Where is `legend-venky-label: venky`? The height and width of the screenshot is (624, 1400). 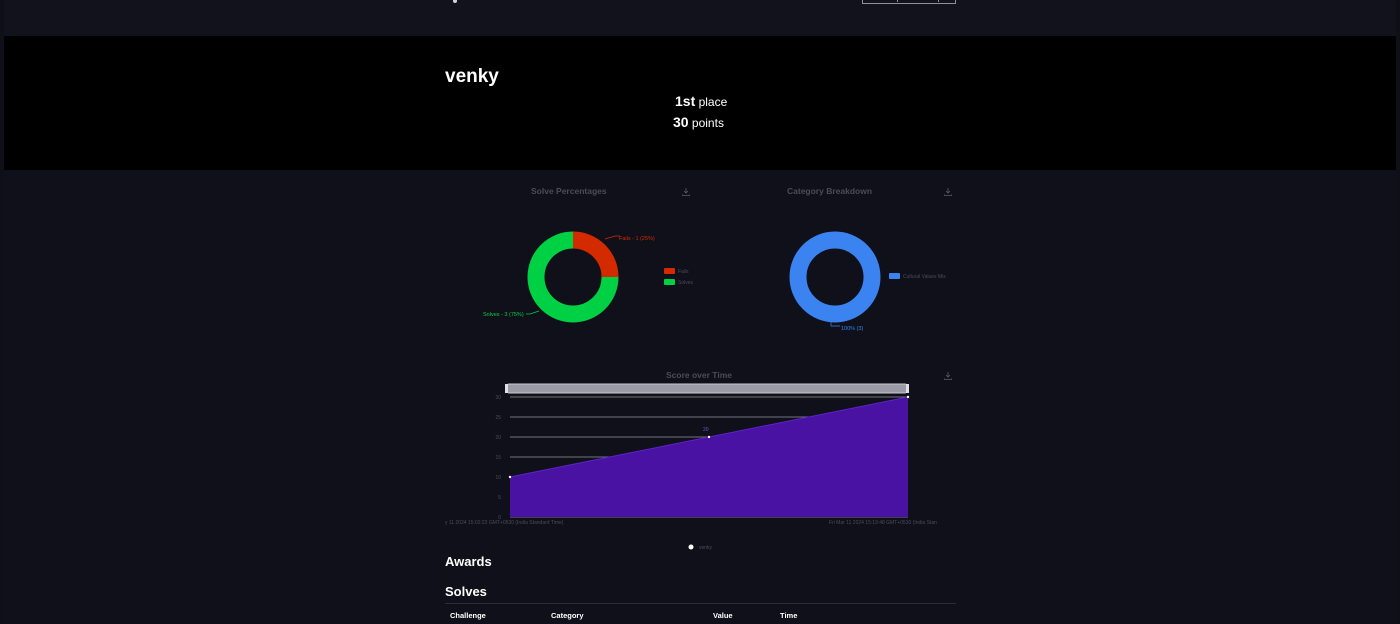 legend-venky-label: venky is located at coordinates (706, 548).